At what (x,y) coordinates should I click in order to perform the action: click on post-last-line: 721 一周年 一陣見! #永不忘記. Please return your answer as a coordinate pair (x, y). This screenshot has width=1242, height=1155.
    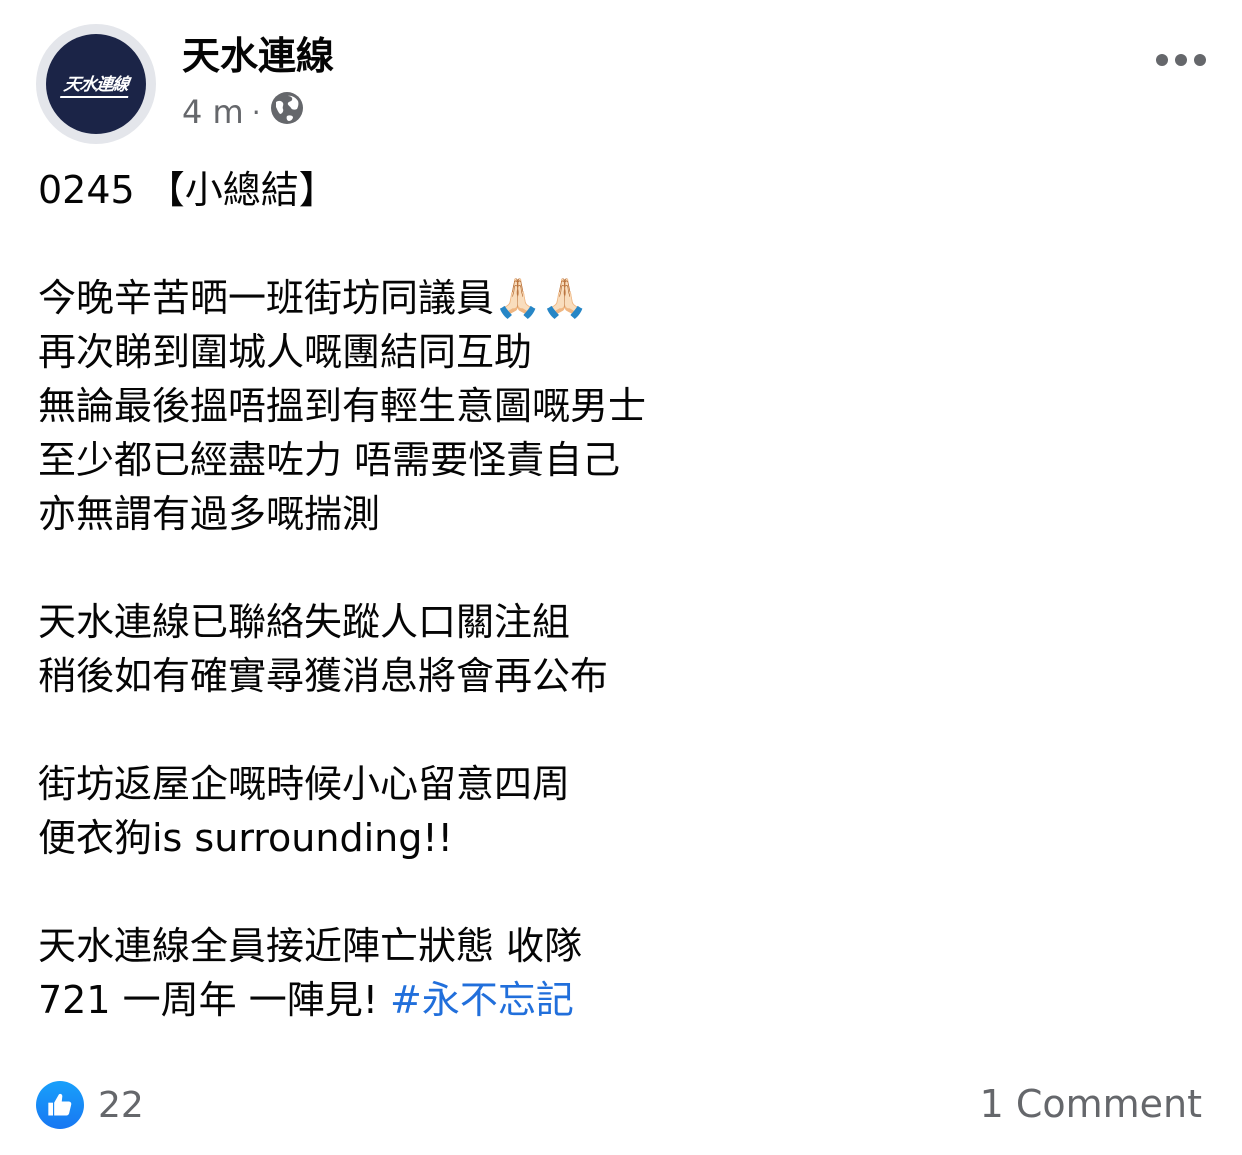
    Looking at the image, I should click on (623, 1000).